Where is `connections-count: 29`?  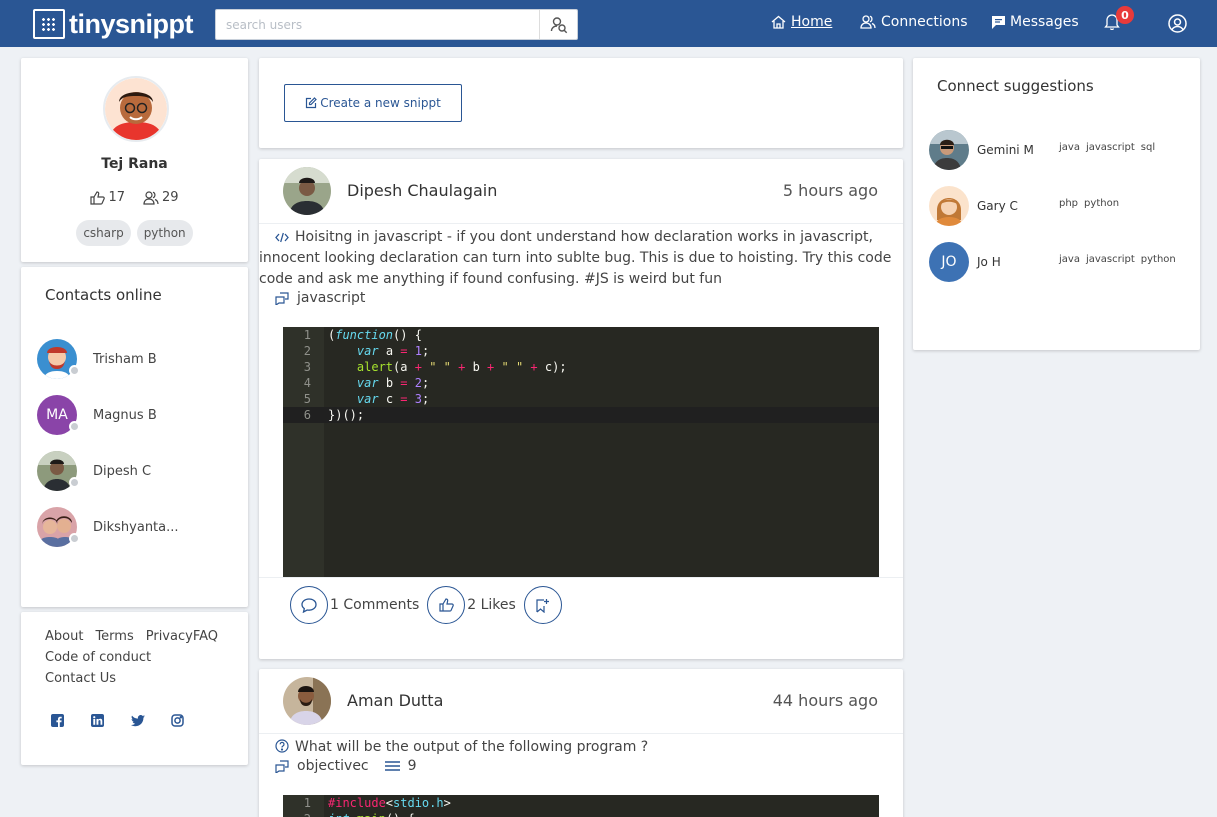
connections-count: 29 is located at coordinates (170, 197).